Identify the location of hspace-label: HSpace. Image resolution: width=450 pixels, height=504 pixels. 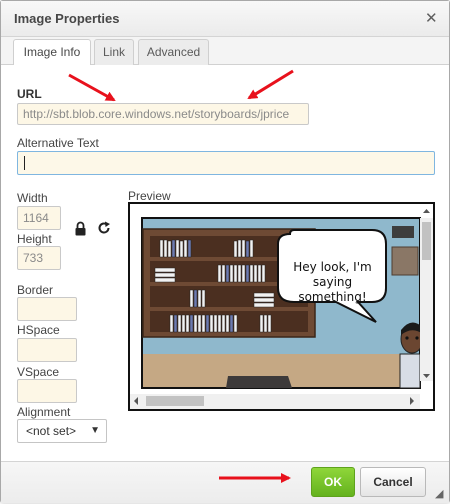
(38, 330).